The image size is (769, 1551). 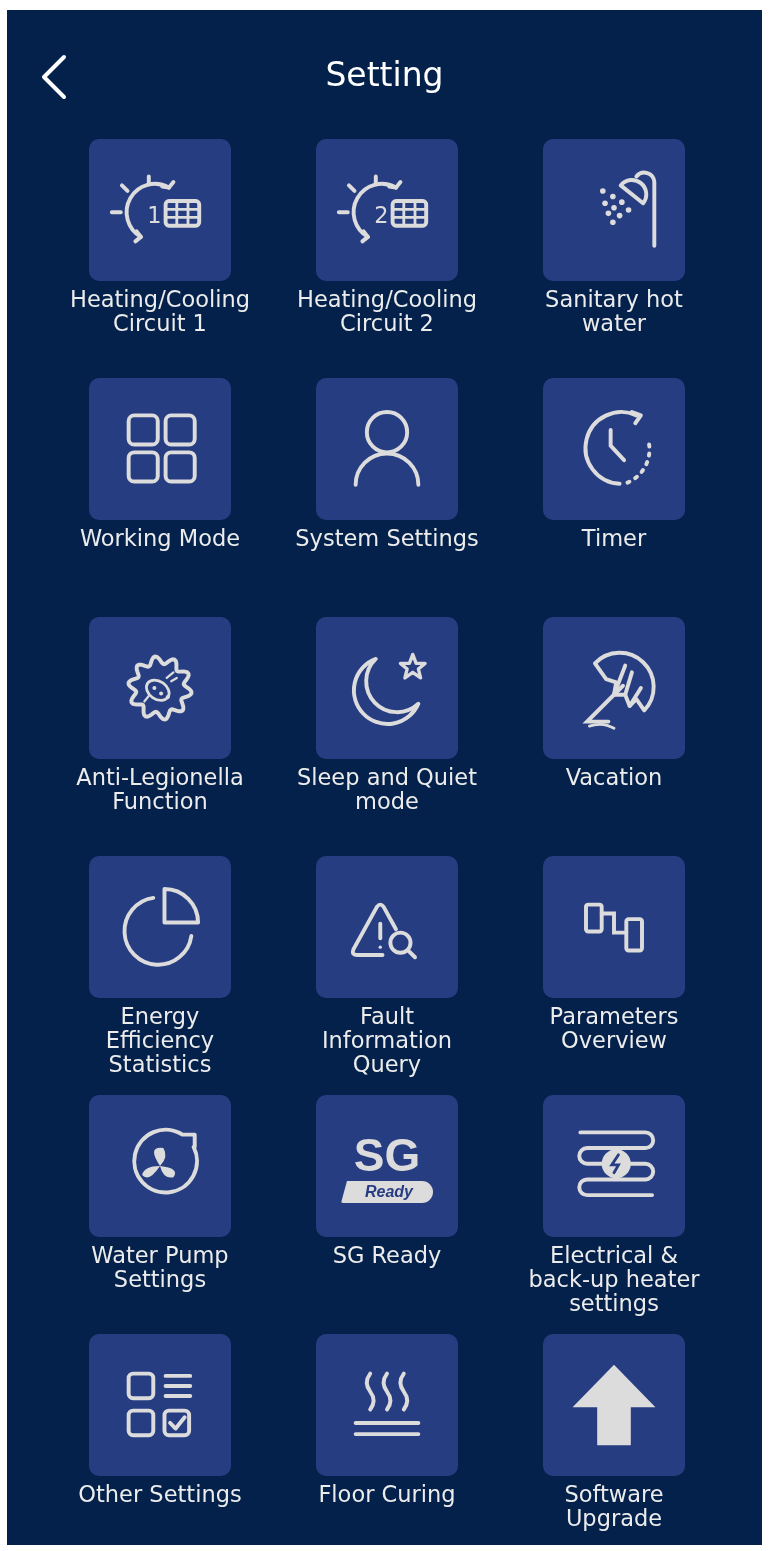 What do you see at coordinates (384, 75) in the screenshot?
I see `page-title: Setting` at bounding box center [384, 75].